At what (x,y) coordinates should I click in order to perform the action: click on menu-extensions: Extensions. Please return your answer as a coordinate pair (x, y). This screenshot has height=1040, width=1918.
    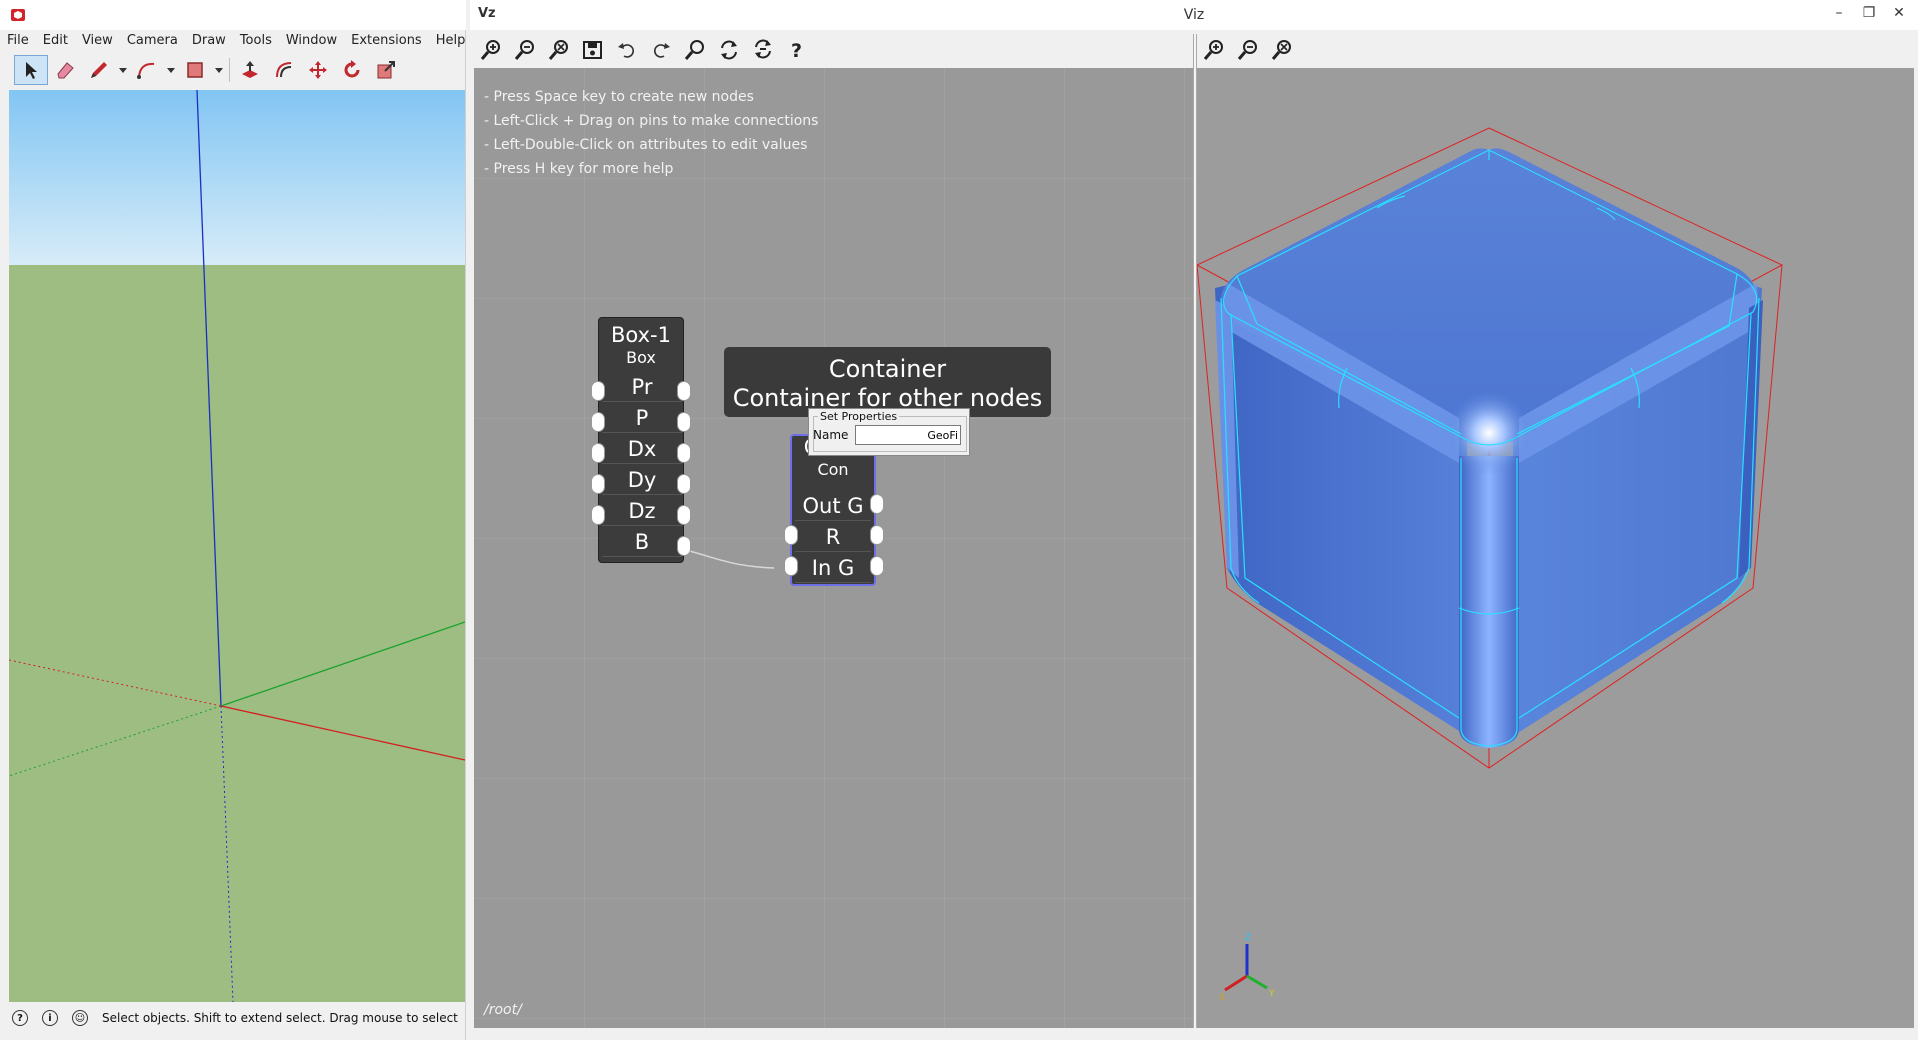
    Looking at the image, I should click on (386, 41).